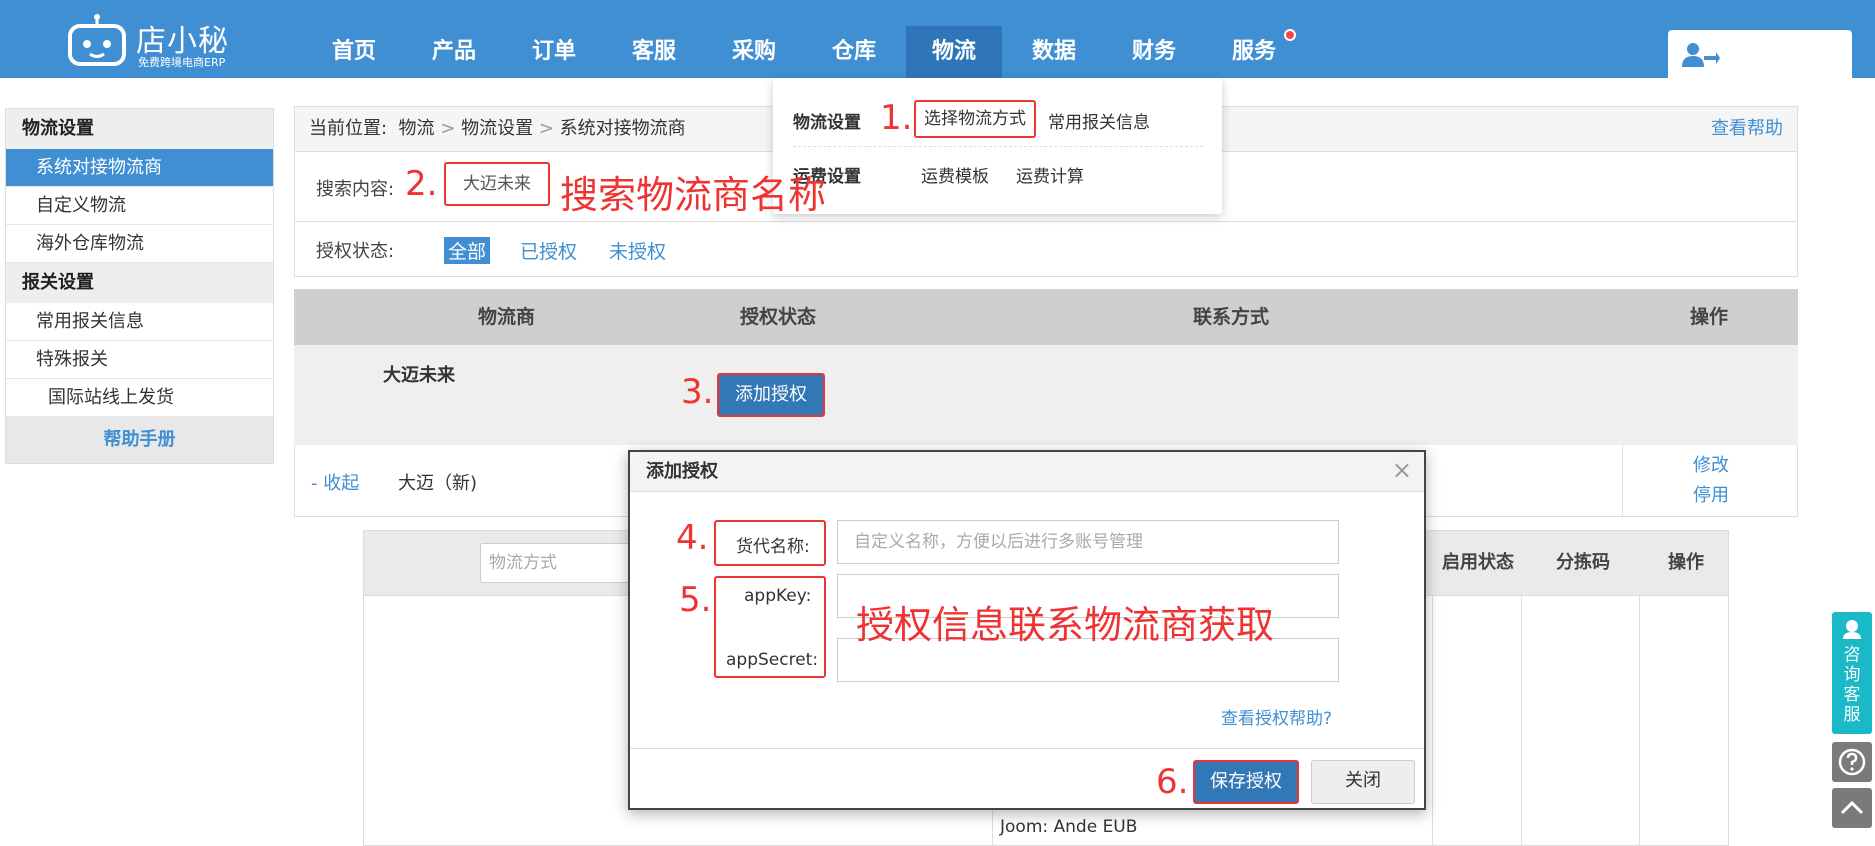  Describe the element at coordinates (778, 317) in the screenshot. I see `col-auth-status: 授权状态` at that location.